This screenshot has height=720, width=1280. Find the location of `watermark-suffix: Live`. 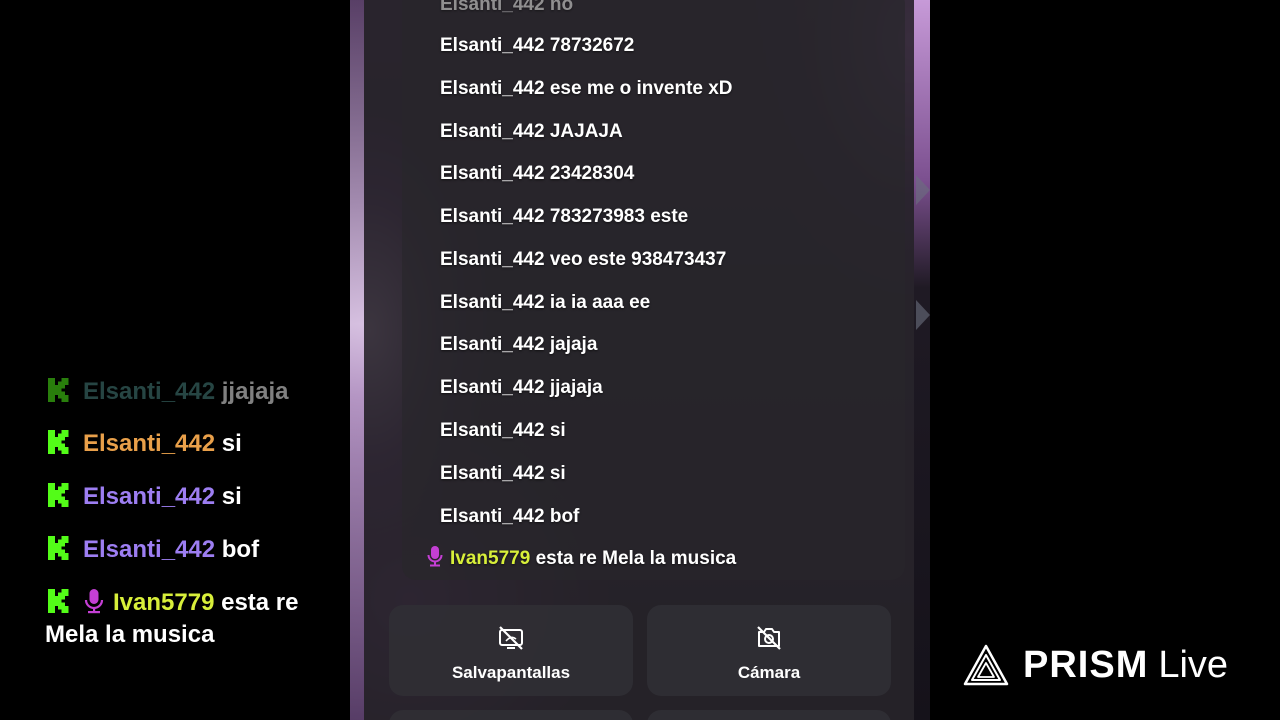

watermark-suffix: Live is located at coordinates (1193, 664).